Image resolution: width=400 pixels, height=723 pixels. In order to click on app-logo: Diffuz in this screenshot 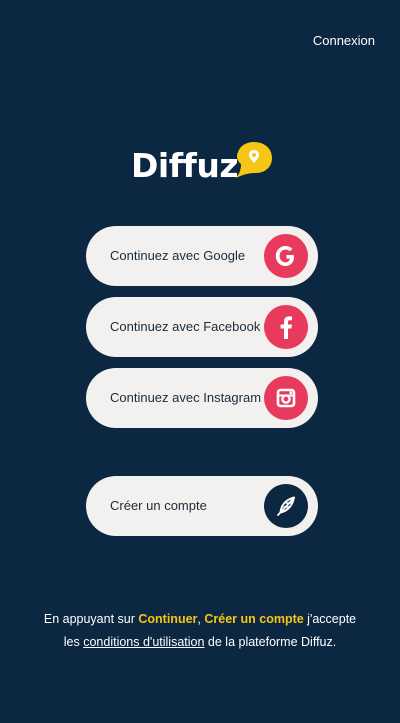, I will do `click(200, 162)`.